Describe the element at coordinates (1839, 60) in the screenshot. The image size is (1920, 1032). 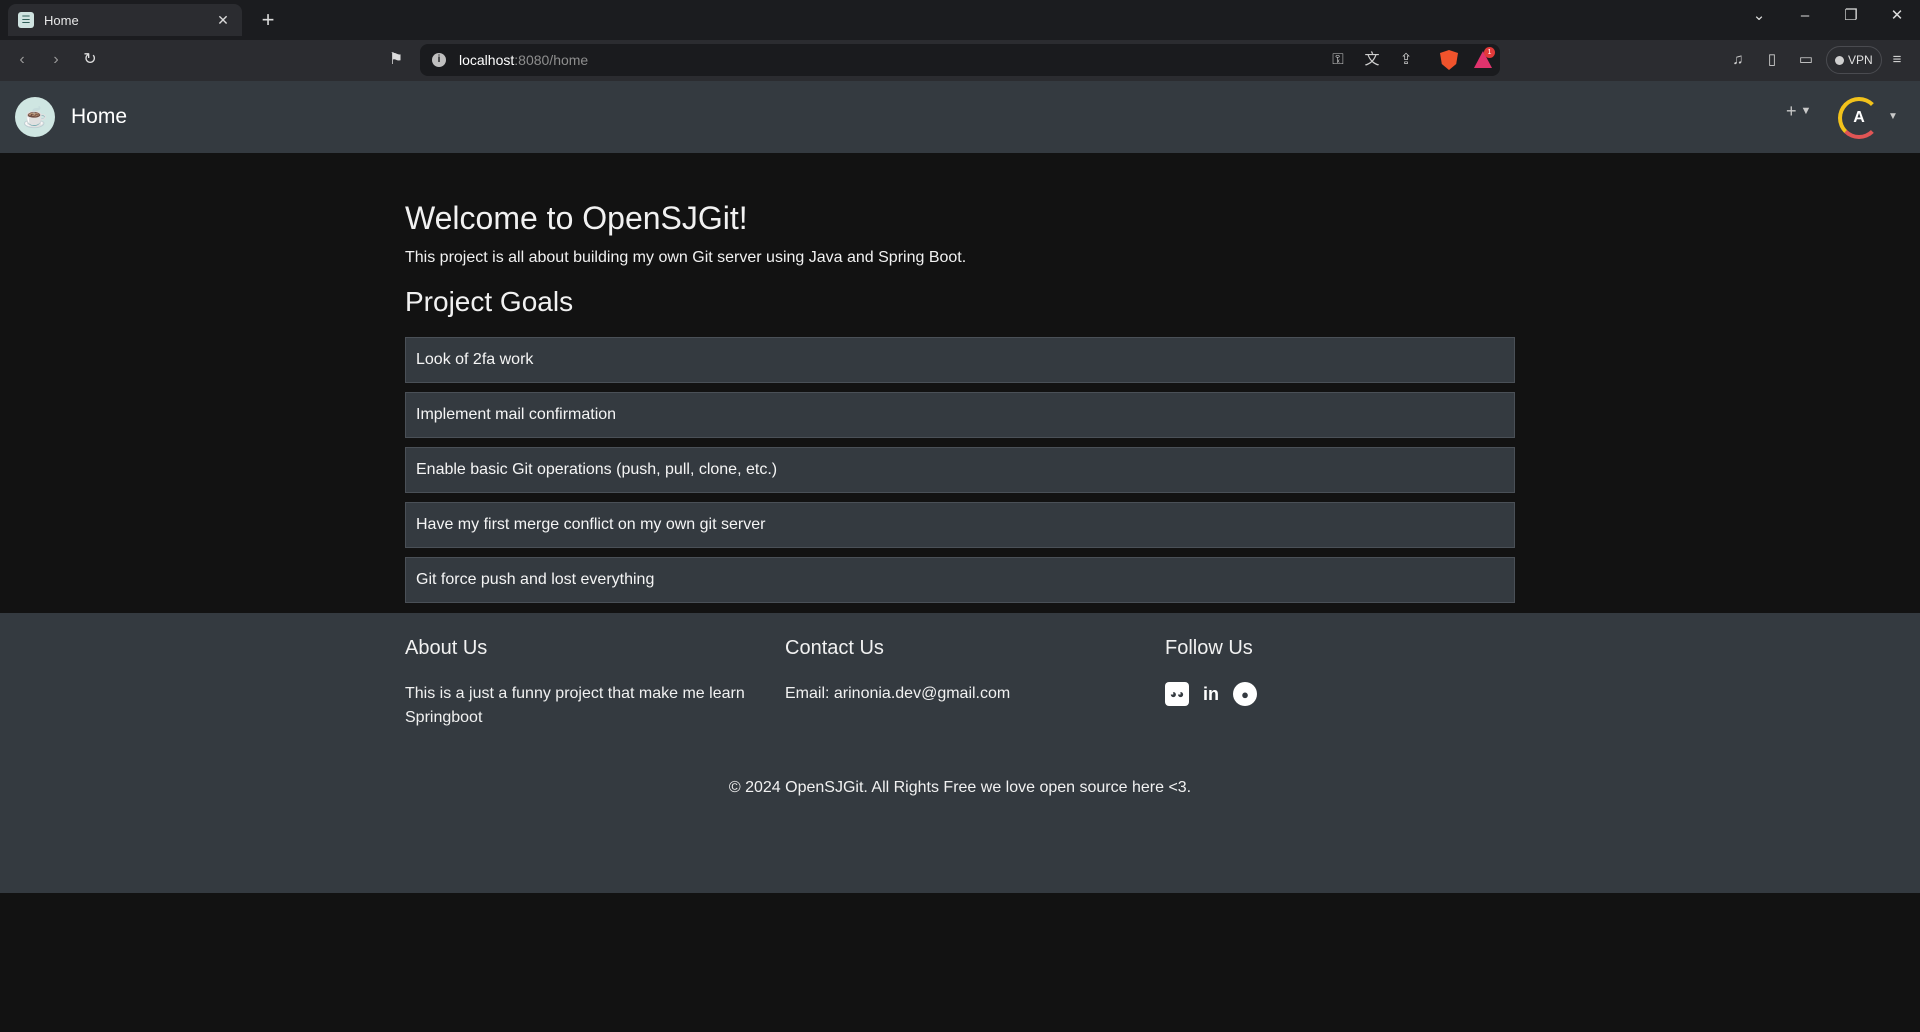
I see `vpn-status-icon` at that location.